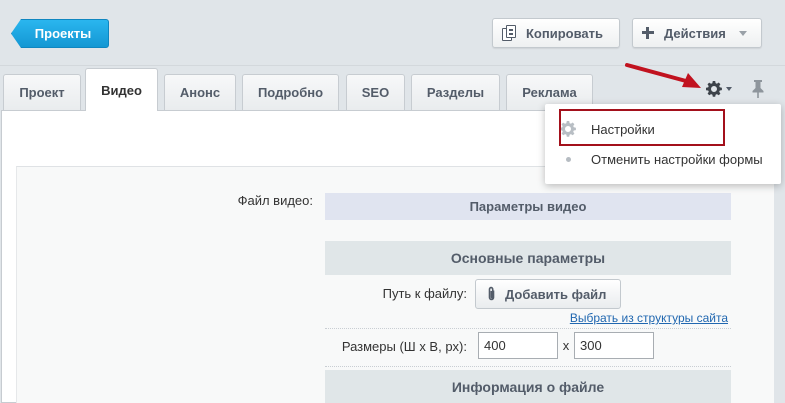 This screenshot has height=403, width=785. What do you see at coordinates (648, 33) in the screenshot?
I see `plus-icon` at bounding box center [648, 33].